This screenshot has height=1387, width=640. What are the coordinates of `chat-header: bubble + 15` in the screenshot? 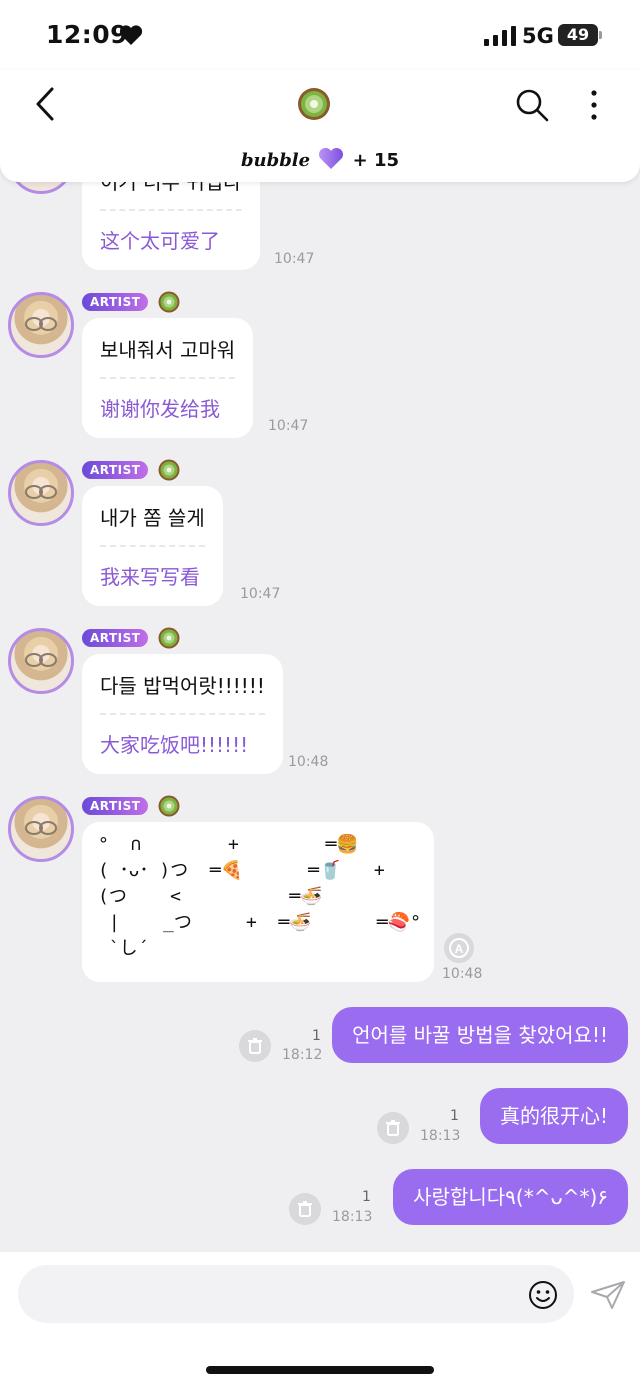 It's located at (320, 126).